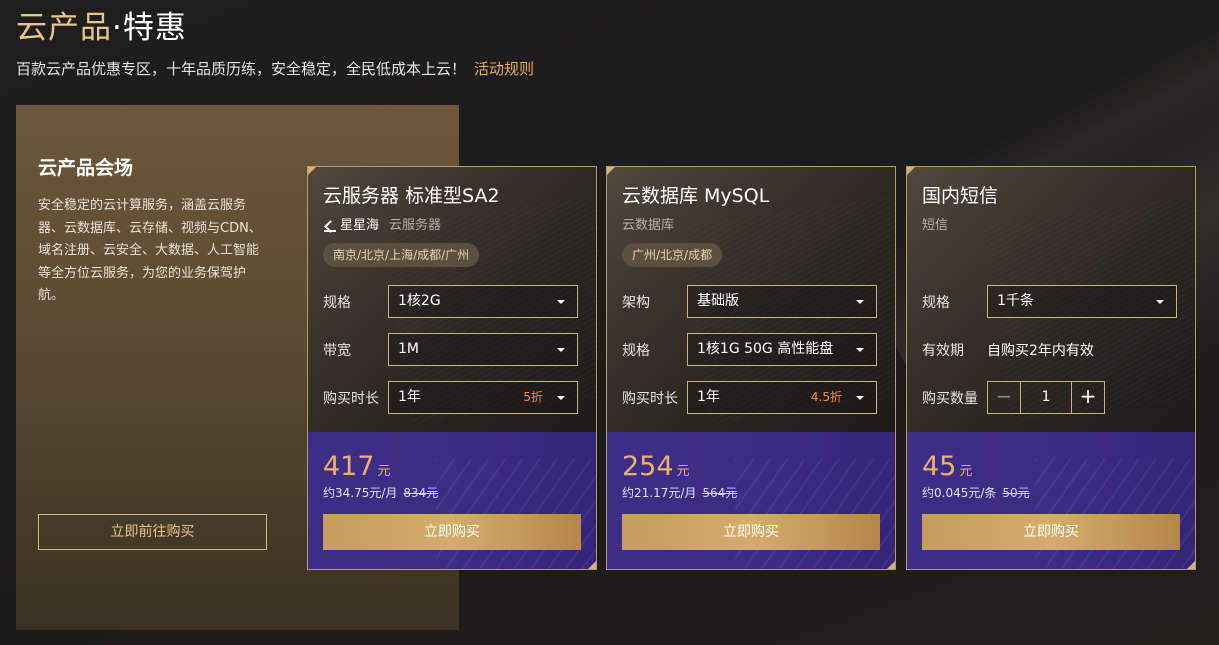 This screenshot has height=645, width=1219. I want to click on quantity-label: 购买数量, so click(950, 399).